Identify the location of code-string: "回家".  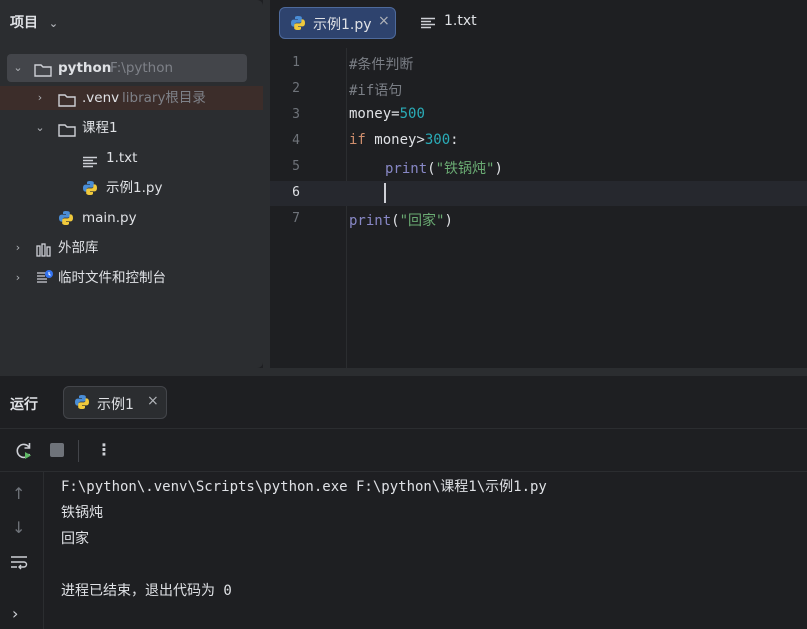
(422, 221).